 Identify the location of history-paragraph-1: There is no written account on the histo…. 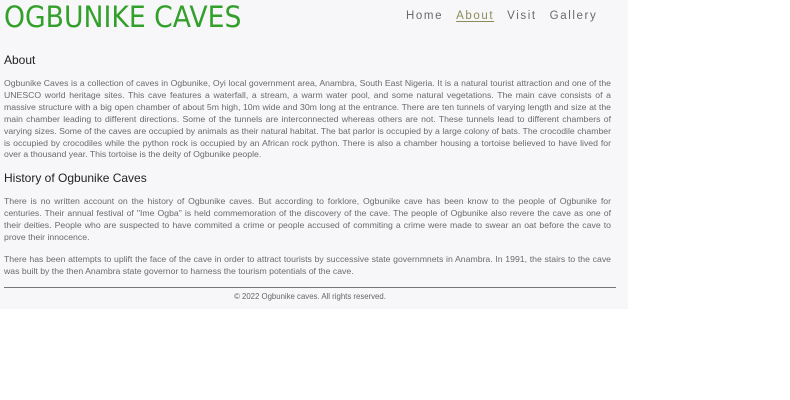
(307, 219).